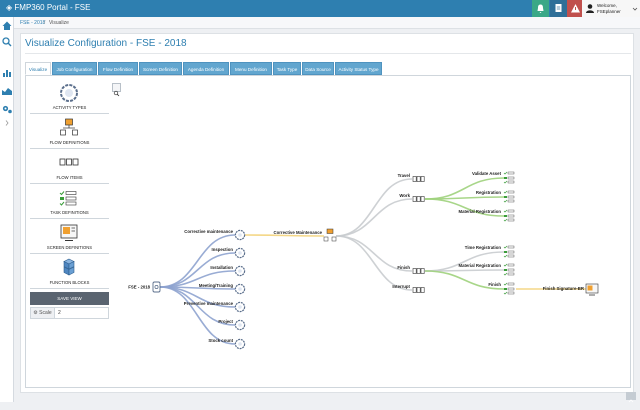  I want to click on task-label: Finish, so click(494, 284).